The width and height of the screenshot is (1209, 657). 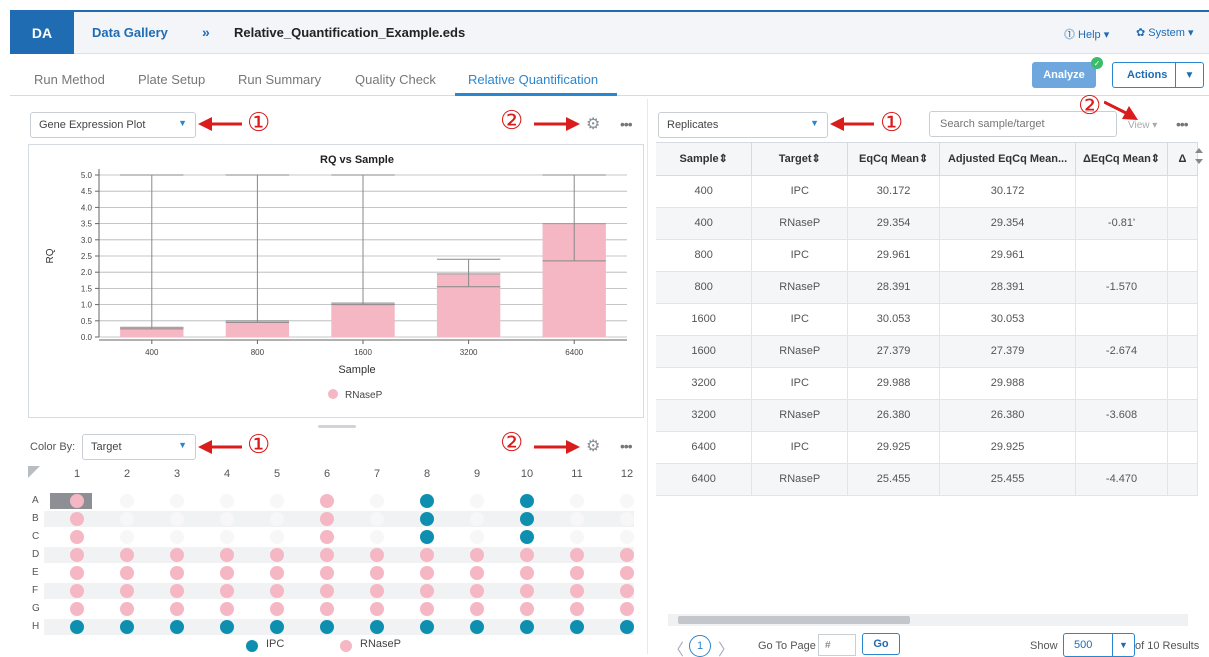 What do you see at coordinates (35, 500) in the screenshot?
I see `plate-row-header: A` at bounding box center [35, 500].